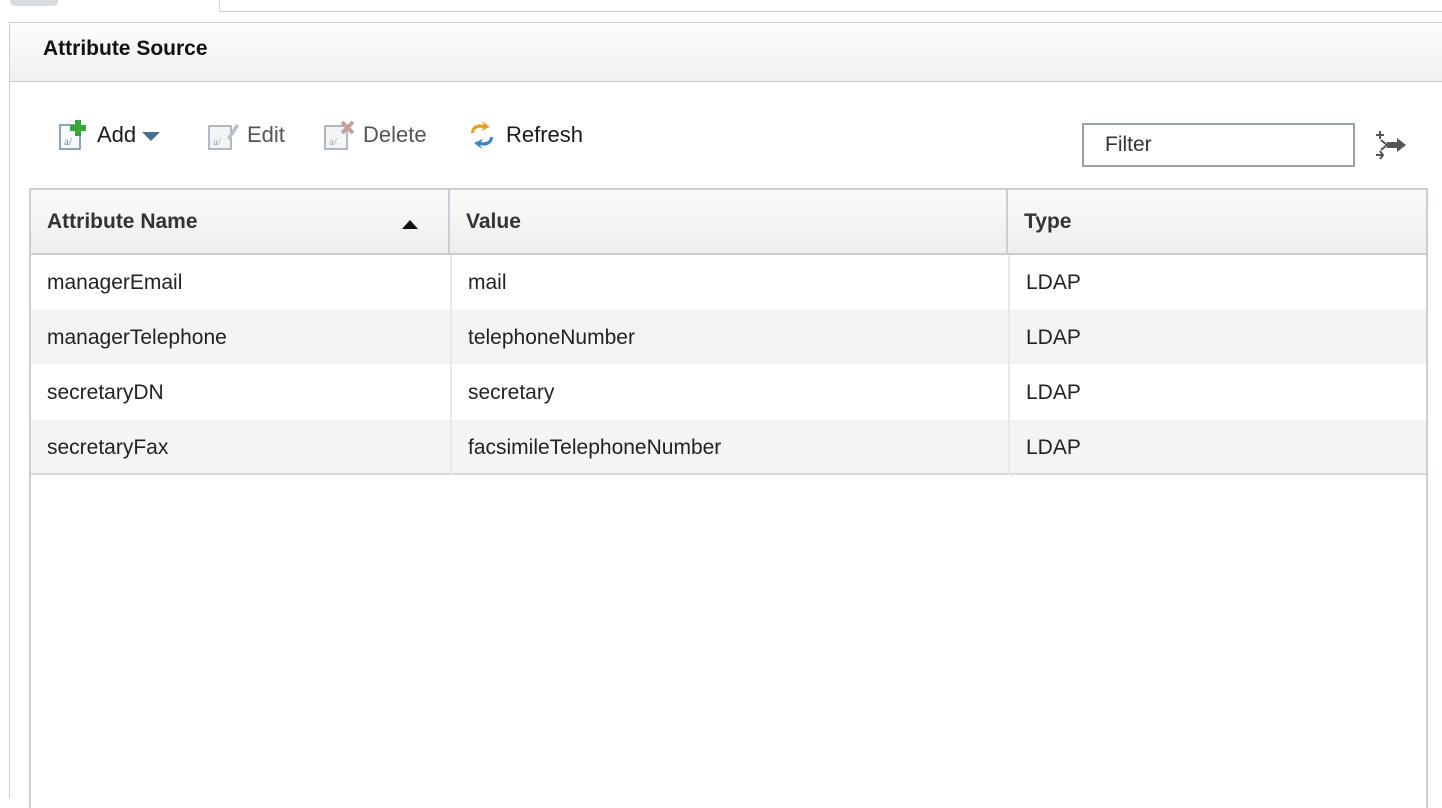  Describe the element at coordinates (339, 135) in the screenshot. I see `delete-attribute-icon: a/` at that location.